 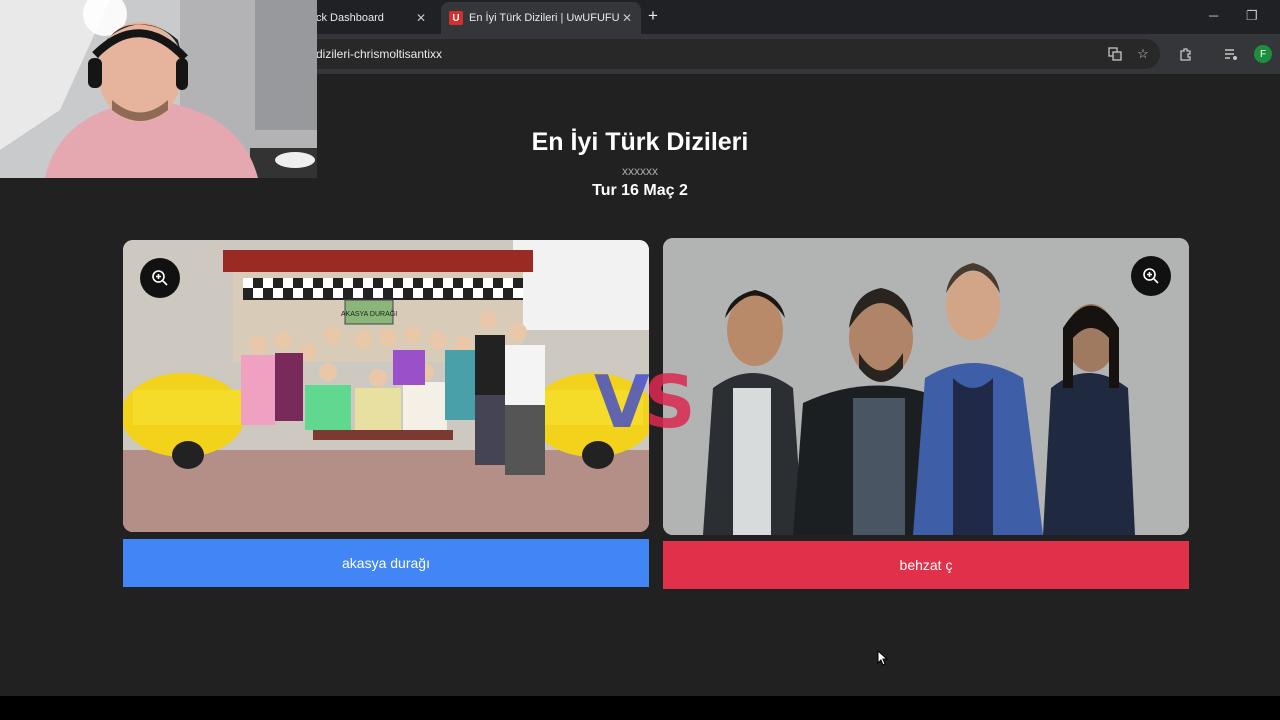 I want to click on choice-button-right: behzat ç, so click(x=926, y=565).